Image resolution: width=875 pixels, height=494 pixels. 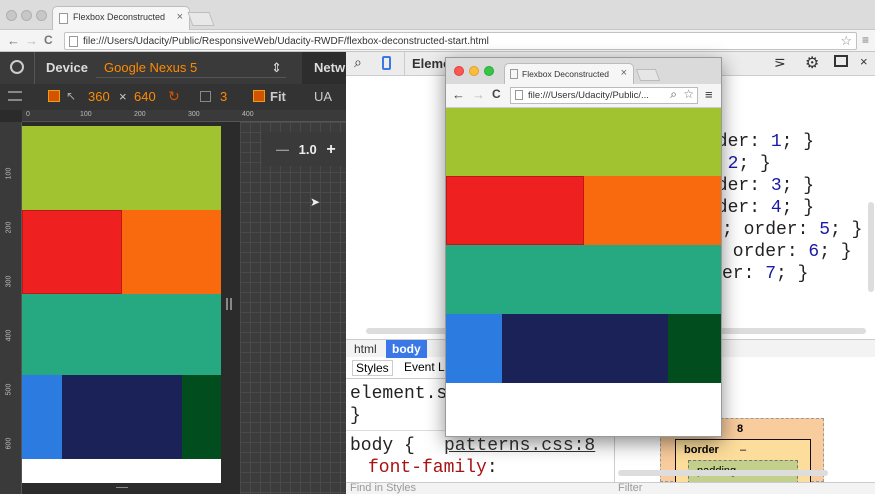 I want to click on drag-handle-icon, so click(x=15, y=96).